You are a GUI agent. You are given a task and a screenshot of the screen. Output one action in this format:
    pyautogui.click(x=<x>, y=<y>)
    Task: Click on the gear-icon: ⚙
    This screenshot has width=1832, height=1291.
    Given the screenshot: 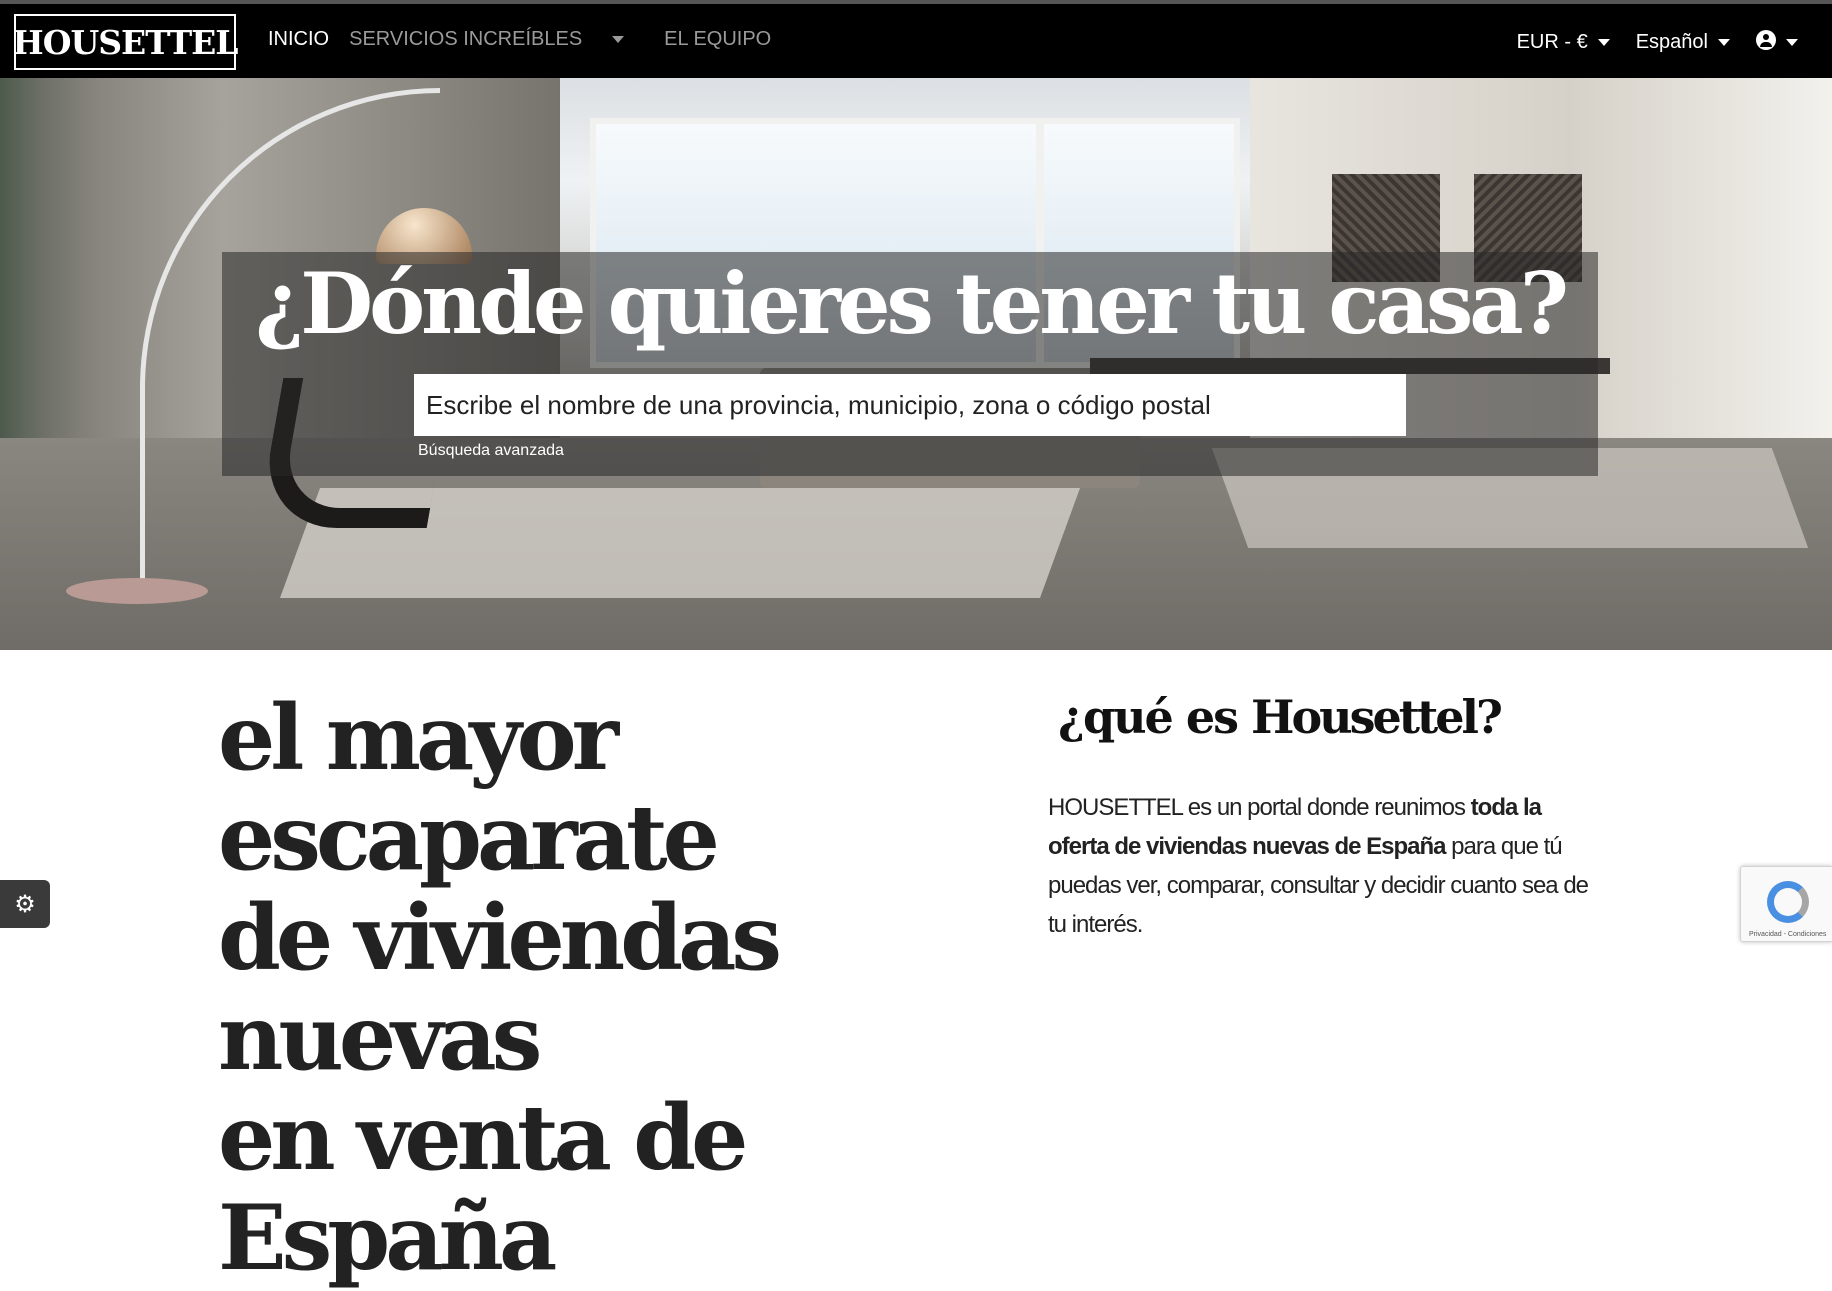 What is the action you would take?
    pyautogui.click(x=25, y=904)
    